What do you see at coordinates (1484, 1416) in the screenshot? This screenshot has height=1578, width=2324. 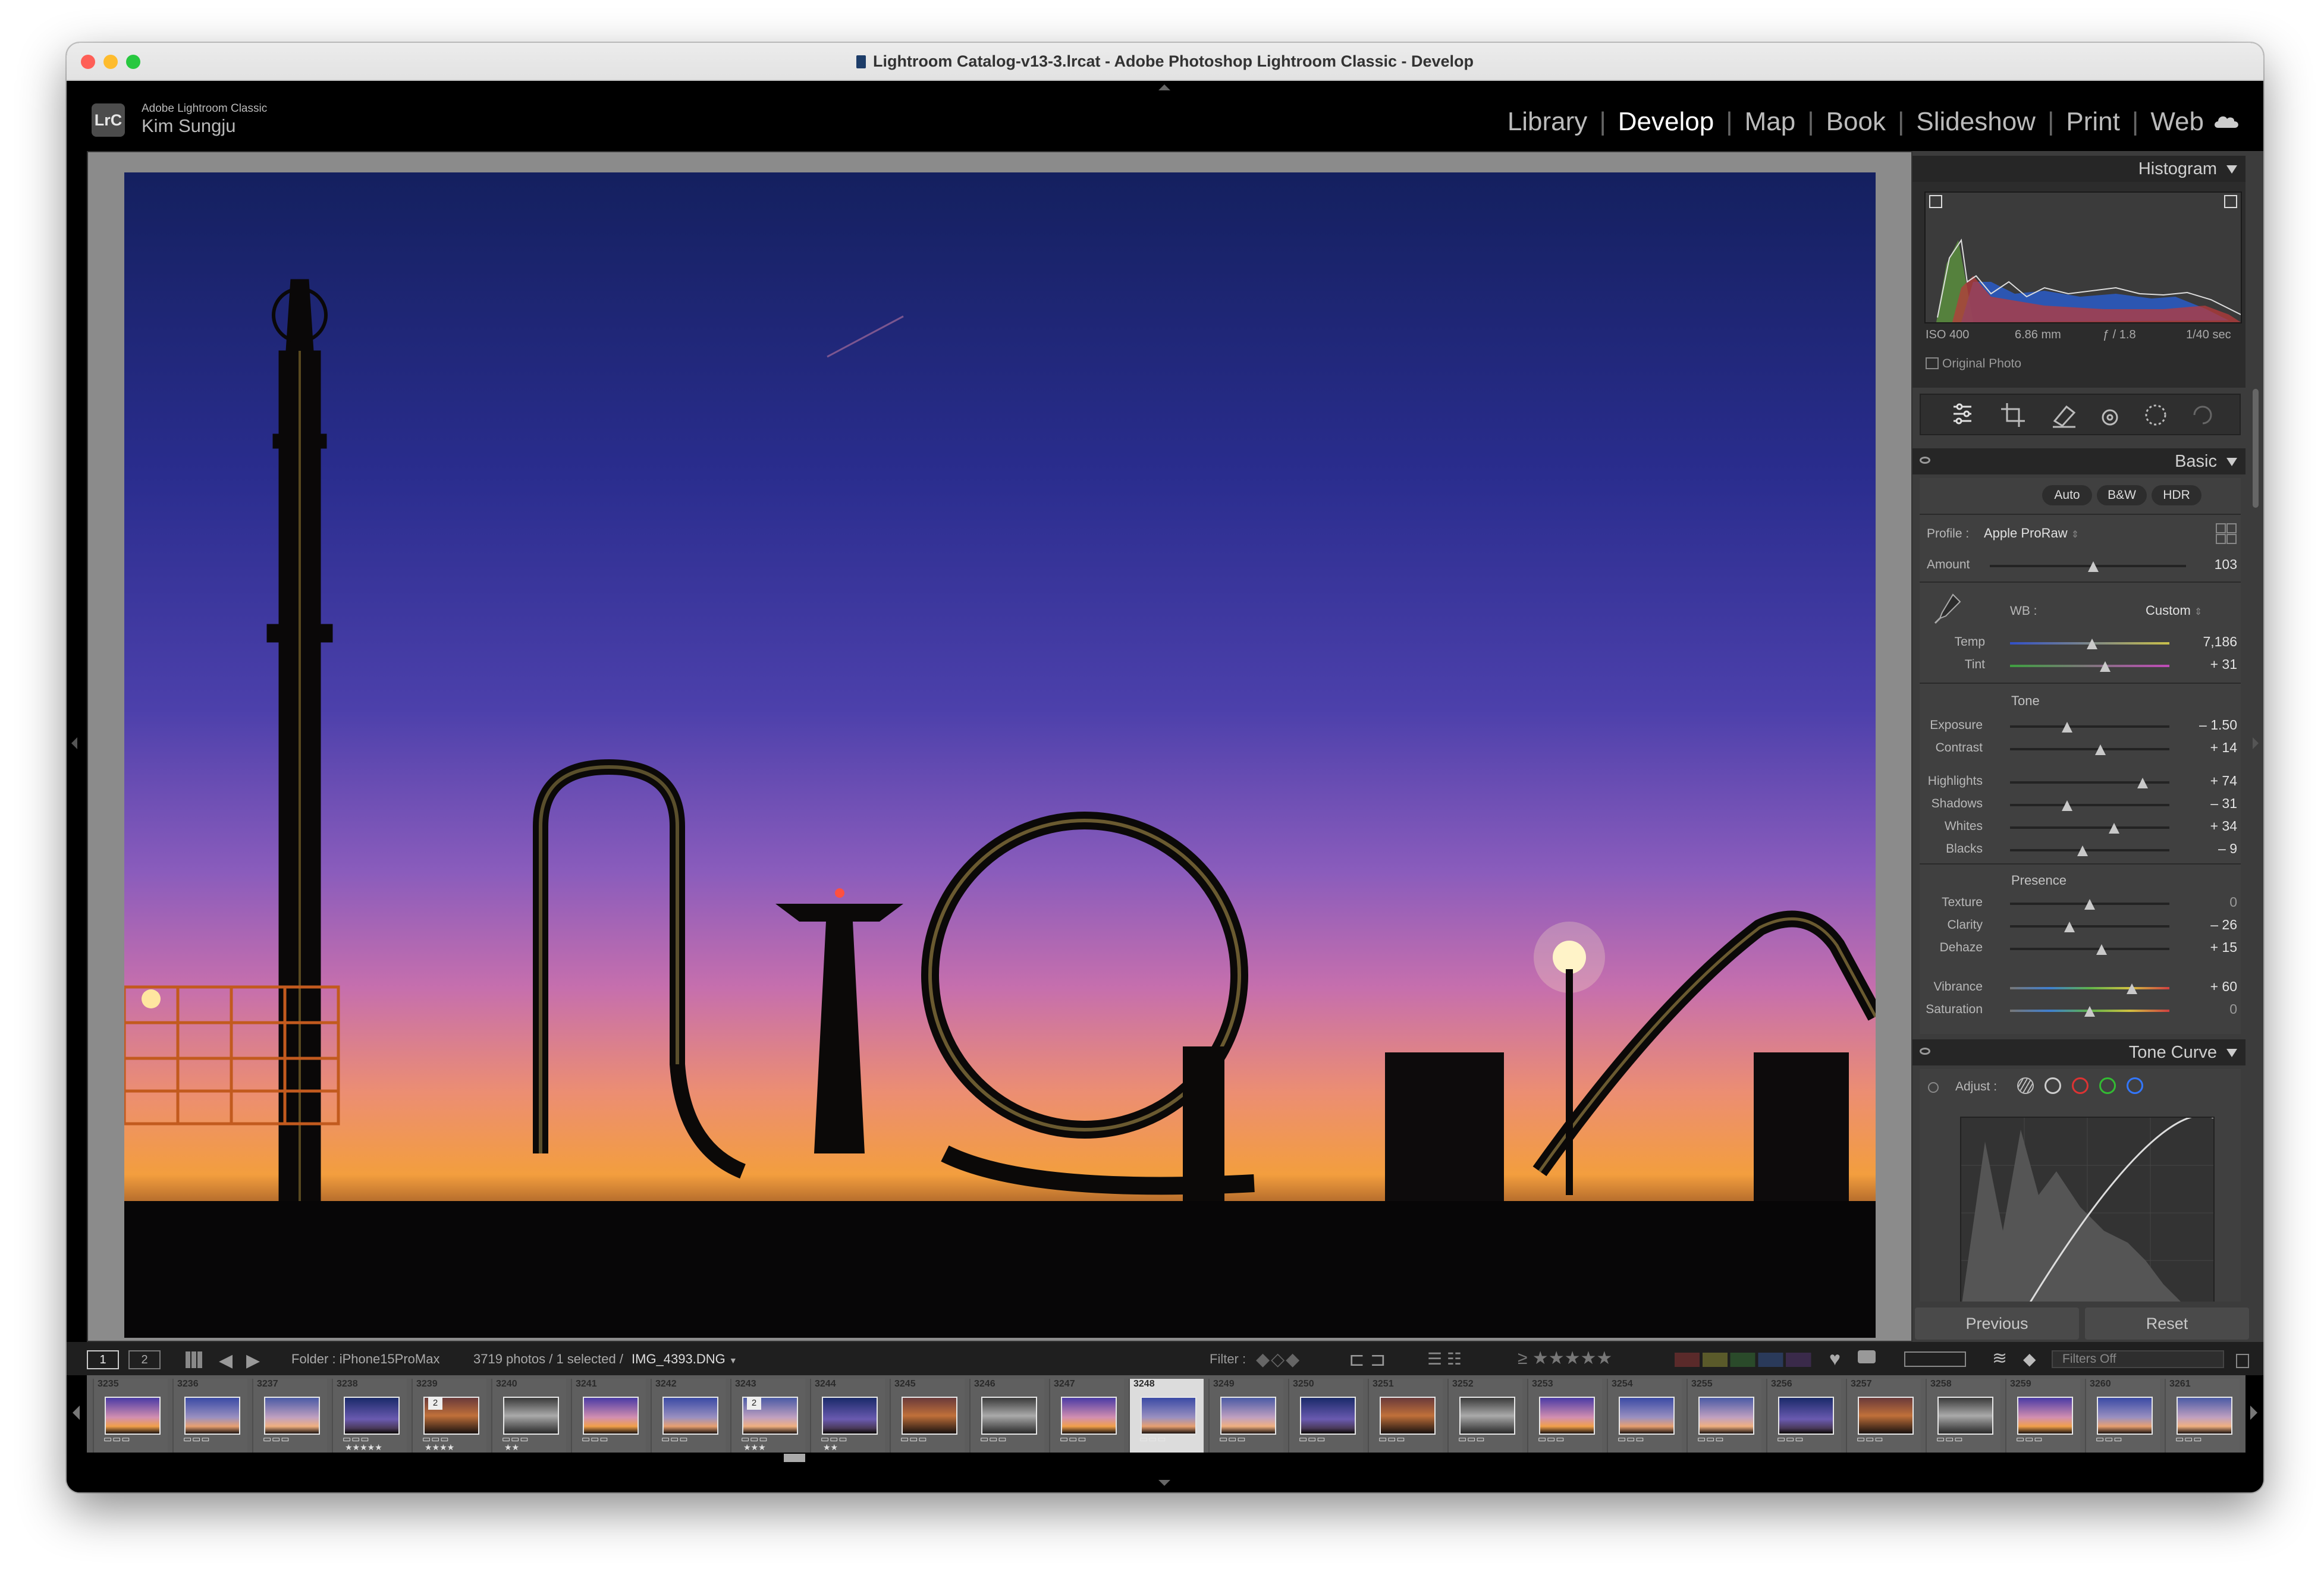 I see `filmstrip-thumbnail: 3252 ▭▭▭` at bounding box center [1484, 1416].